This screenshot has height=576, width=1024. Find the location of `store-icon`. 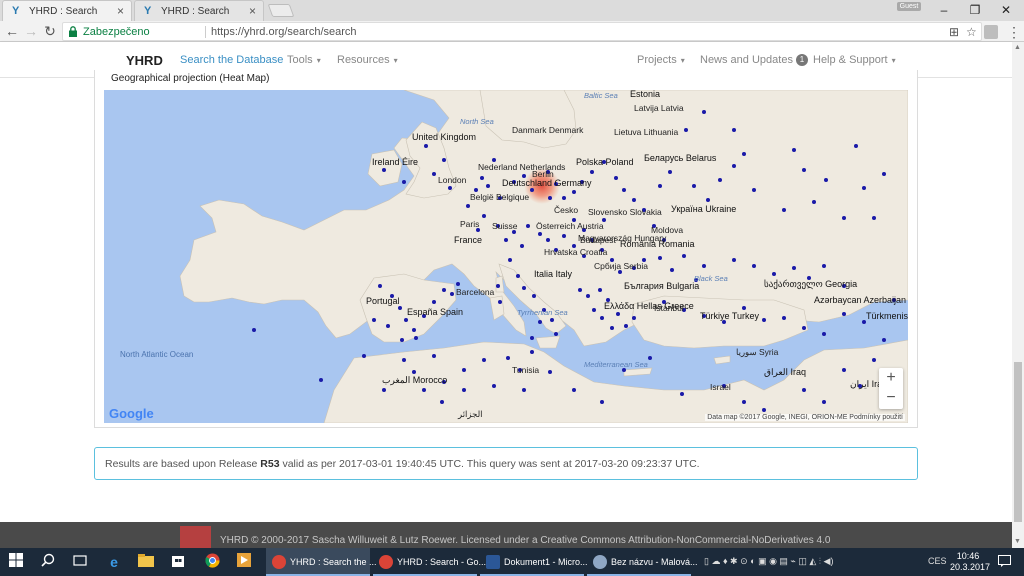

store-icon is located at coordinates (178, 562).